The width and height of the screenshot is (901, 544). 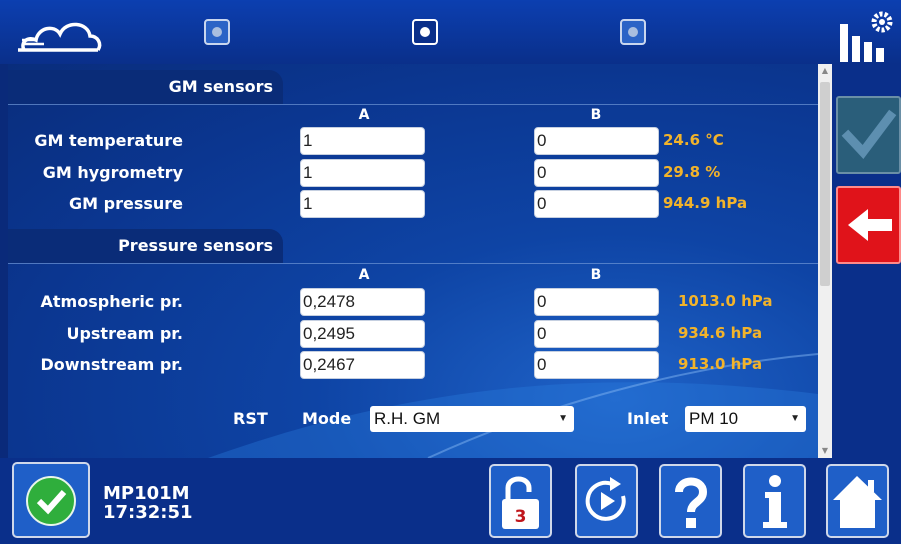 I want to click on gm-hygrometry-b-input: 0, so click(x=596, y=173).